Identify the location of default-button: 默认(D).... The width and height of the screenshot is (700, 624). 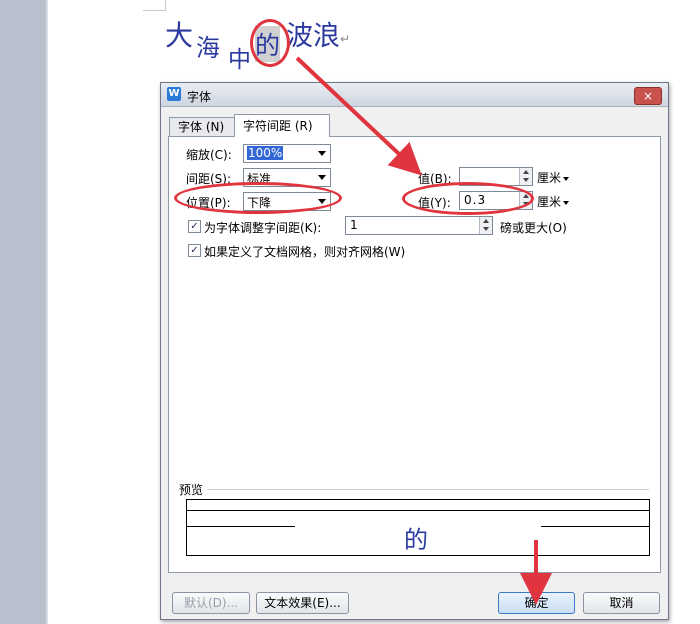
(211, 603).